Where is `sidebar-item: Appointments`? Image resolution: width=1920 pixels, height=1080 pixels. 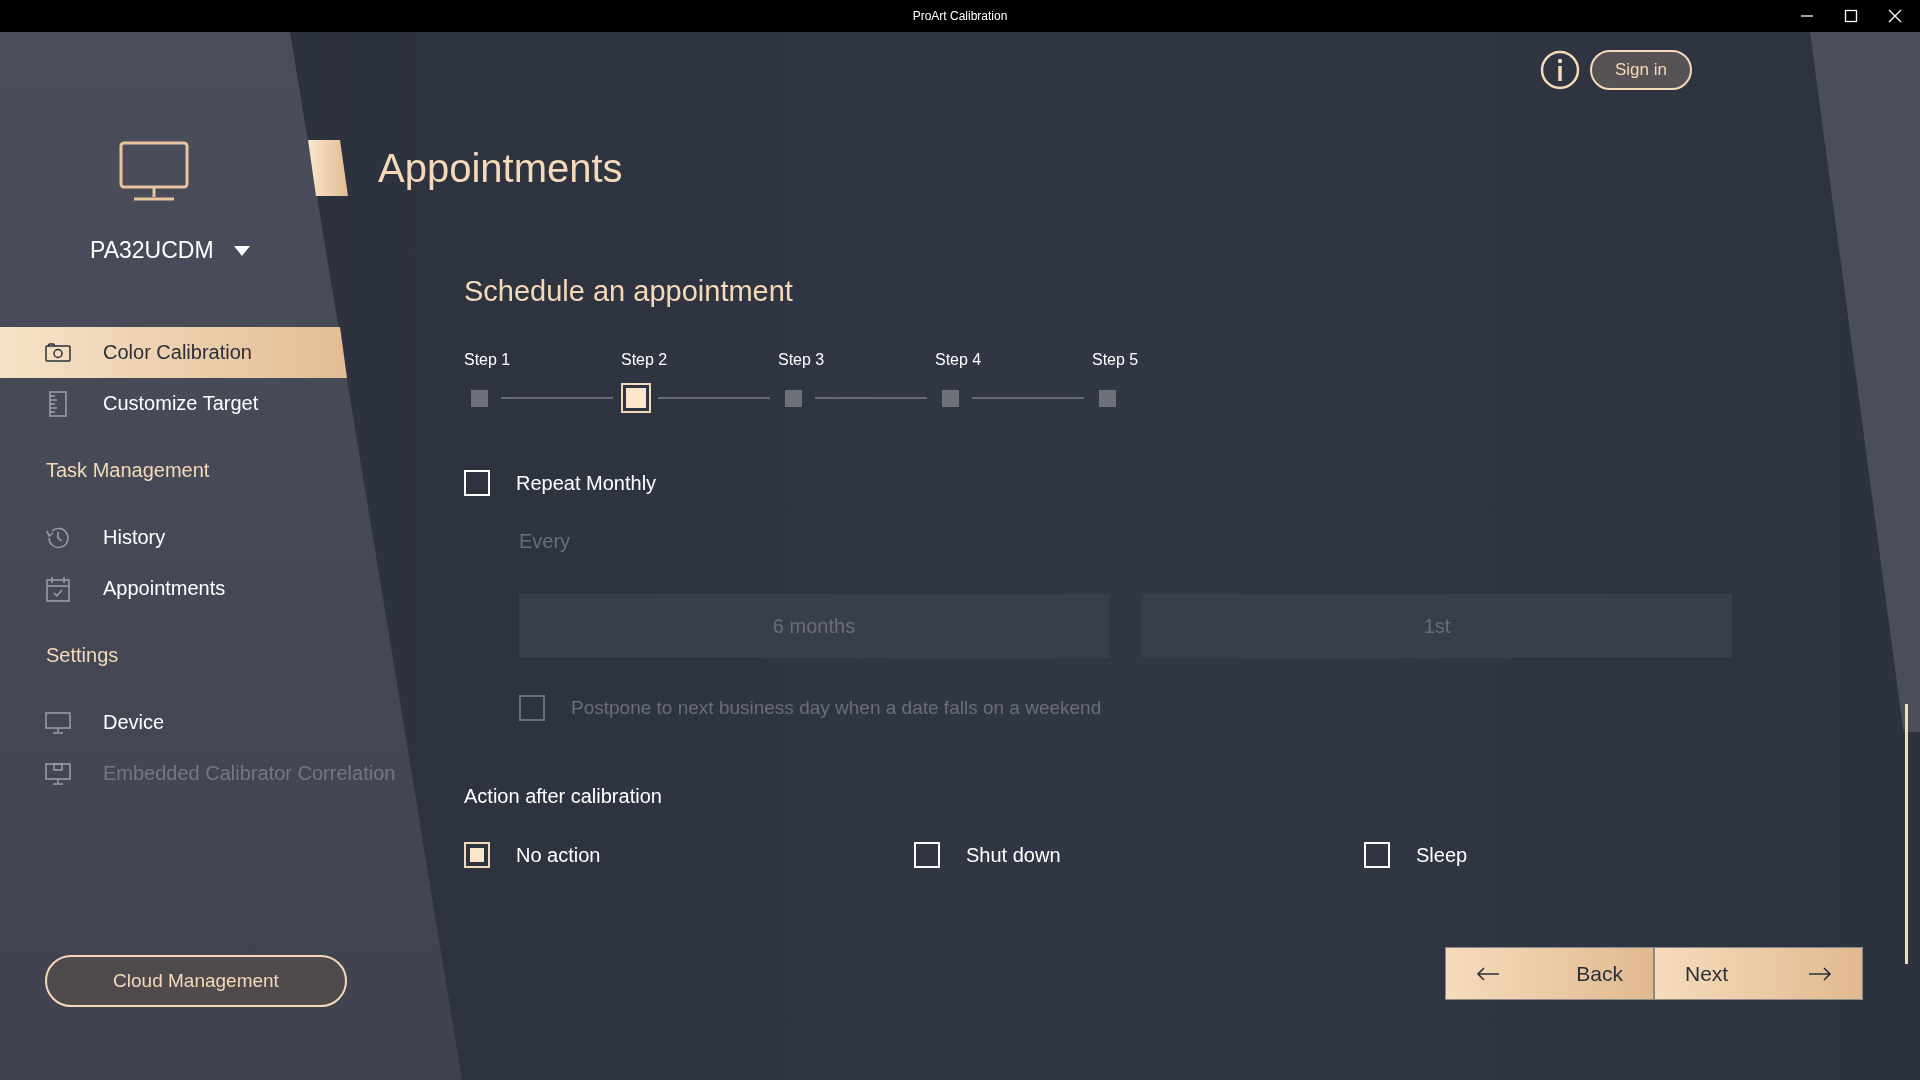
sidebar-item: Appointments is located at coordinates (151, 588).